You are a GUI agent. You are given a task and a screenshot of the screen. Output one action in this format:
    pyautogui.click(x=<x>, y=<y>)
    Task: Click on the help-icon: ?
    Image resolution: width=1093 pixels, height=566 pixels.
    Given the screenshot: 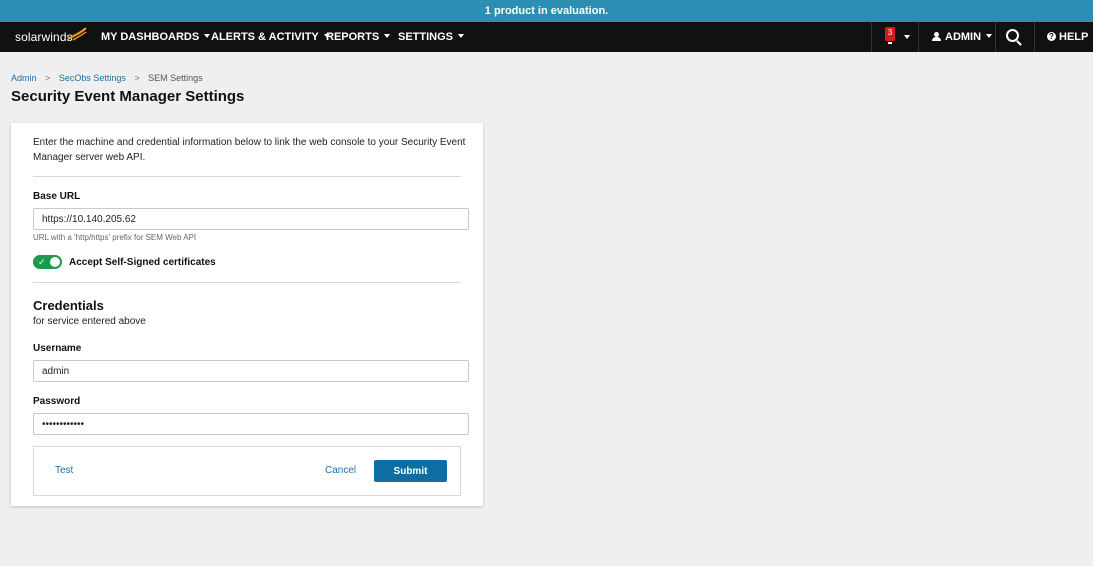 What is the action you would take?
    pyautogui.click(x=1051, y=36)
    